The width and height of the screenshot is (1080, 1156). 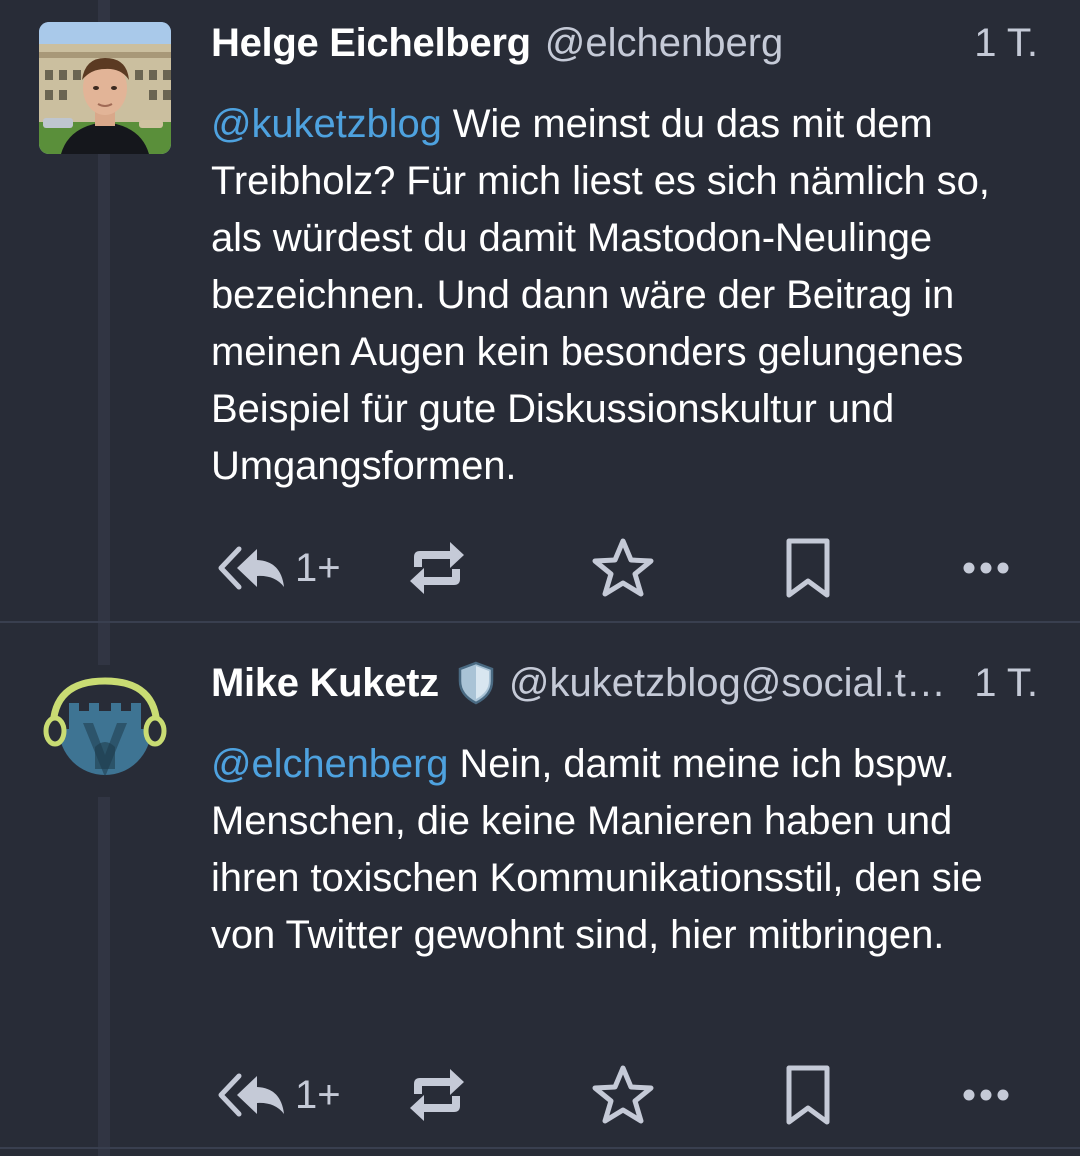 I want to click on account-handle: @kuketzblog@social.tchncs.de, so click(x=735, y=683).